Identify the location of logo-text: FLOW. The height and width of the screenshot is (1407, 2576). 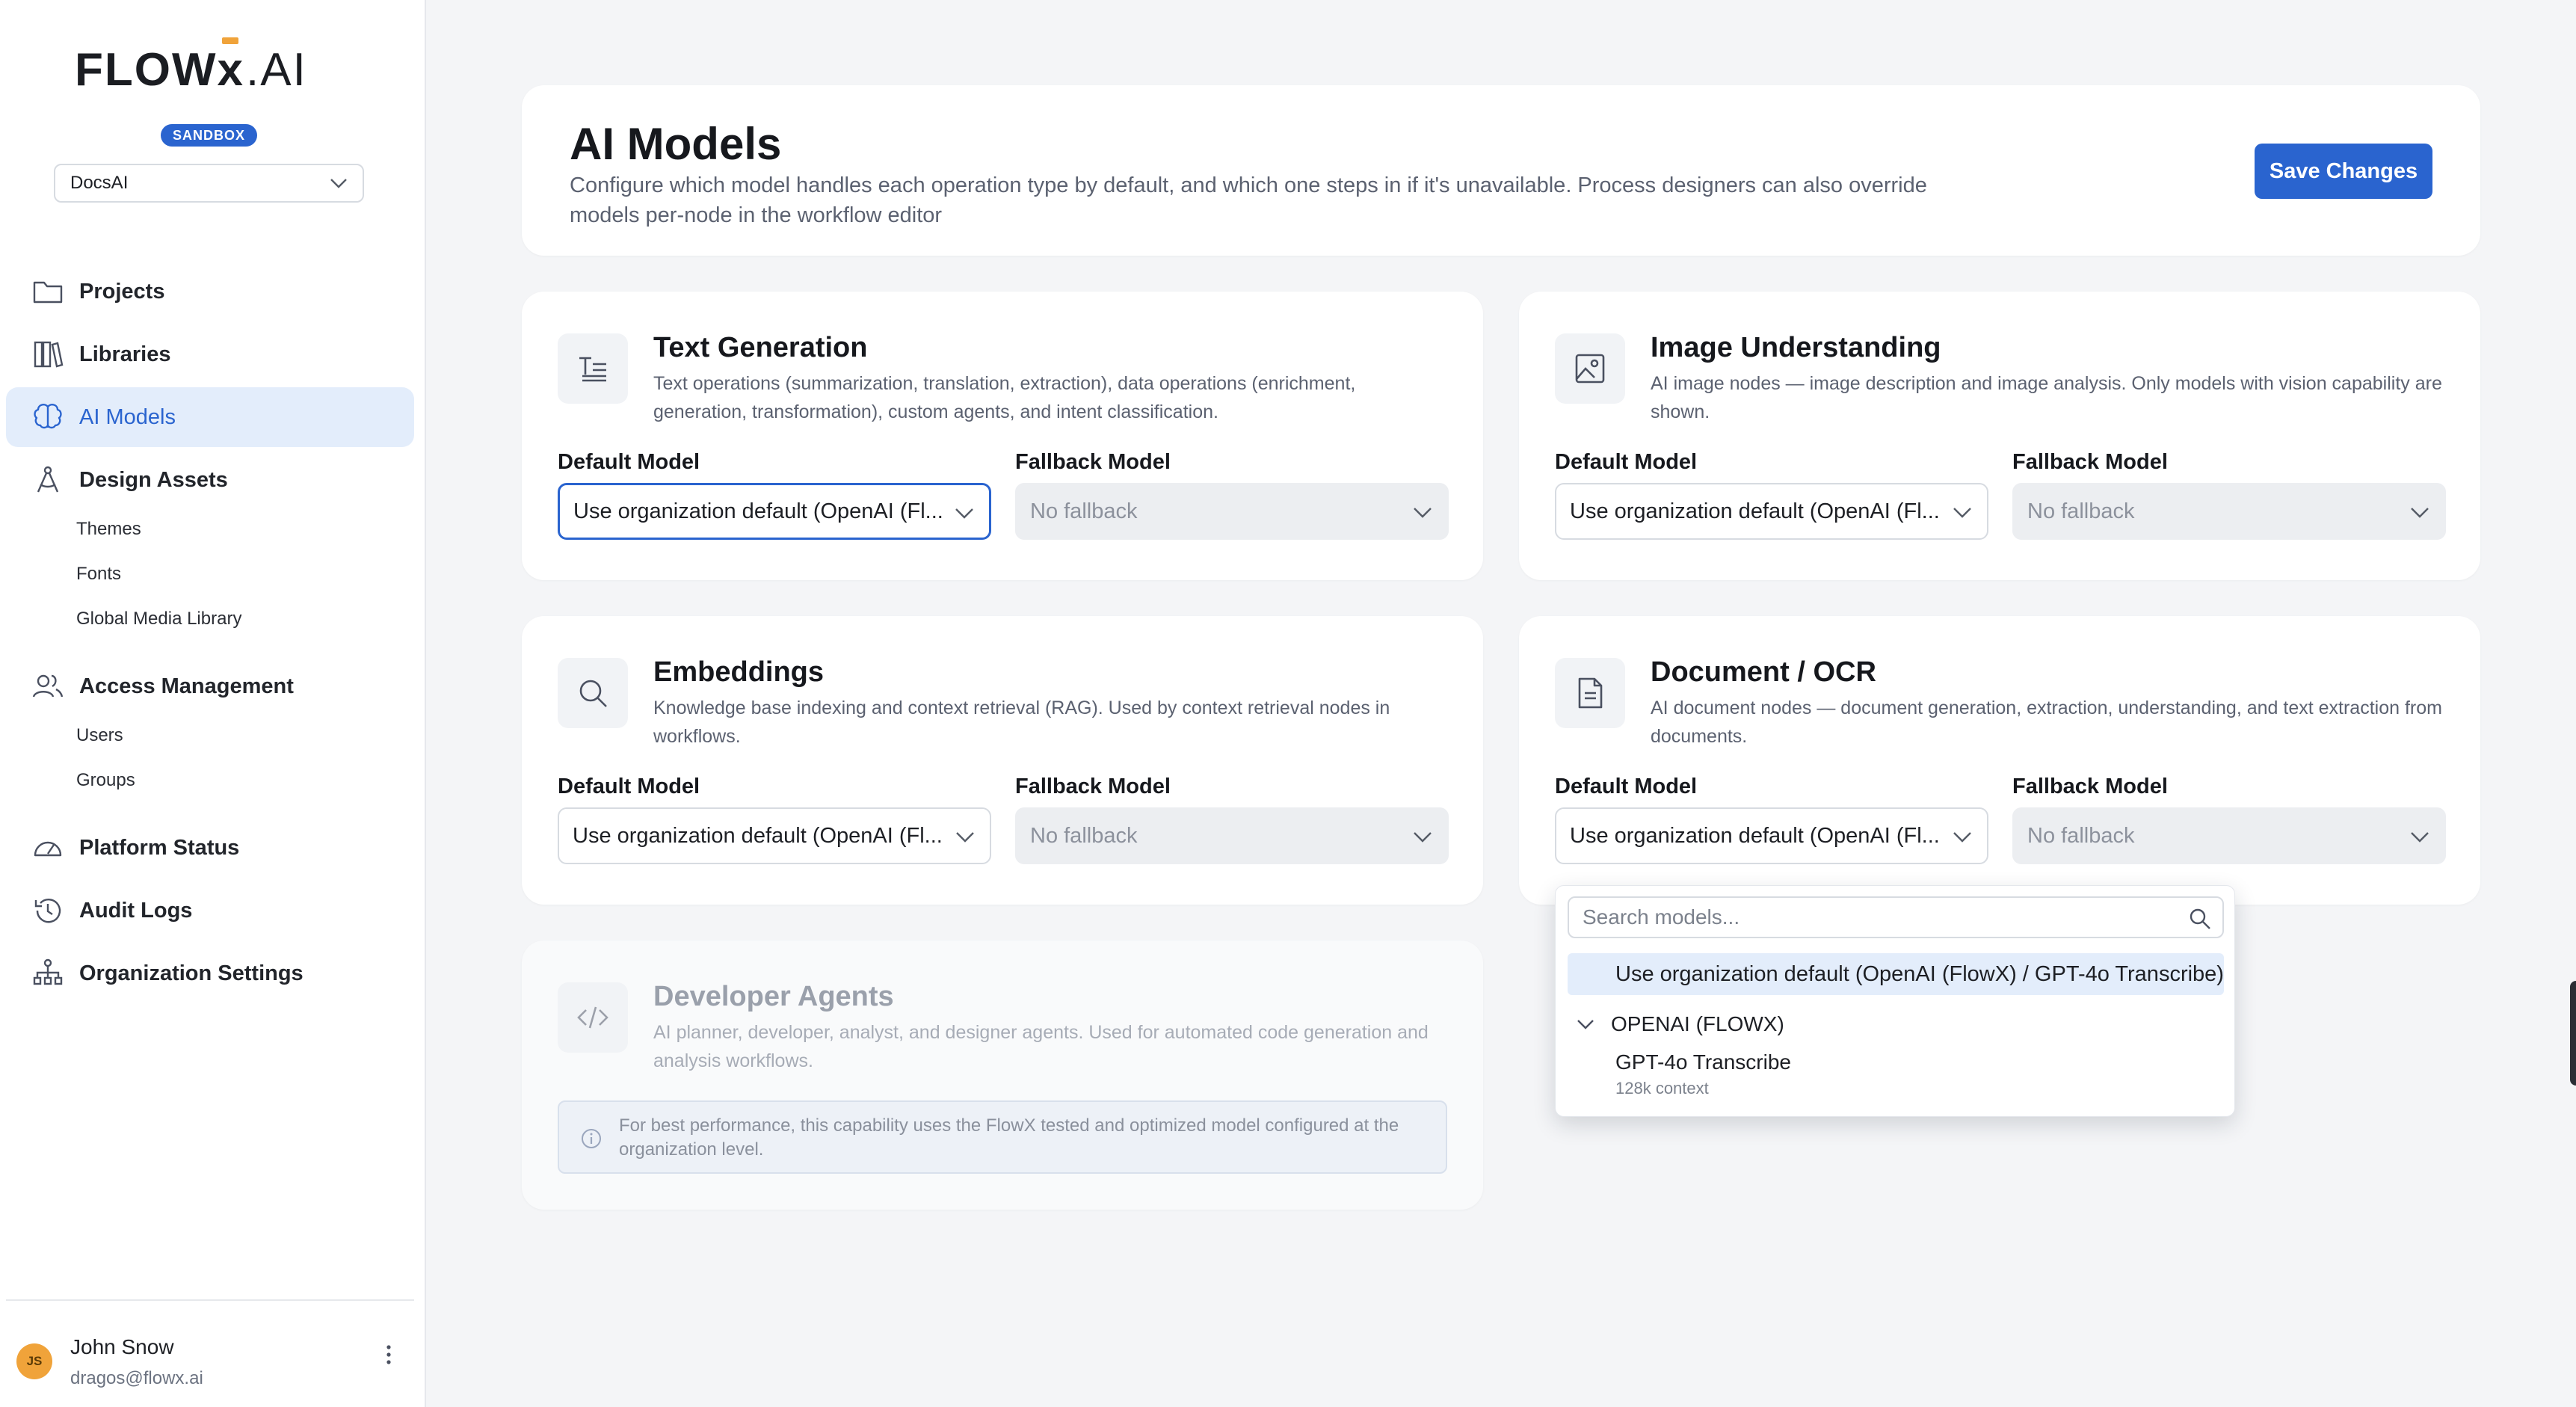
(146, 69).